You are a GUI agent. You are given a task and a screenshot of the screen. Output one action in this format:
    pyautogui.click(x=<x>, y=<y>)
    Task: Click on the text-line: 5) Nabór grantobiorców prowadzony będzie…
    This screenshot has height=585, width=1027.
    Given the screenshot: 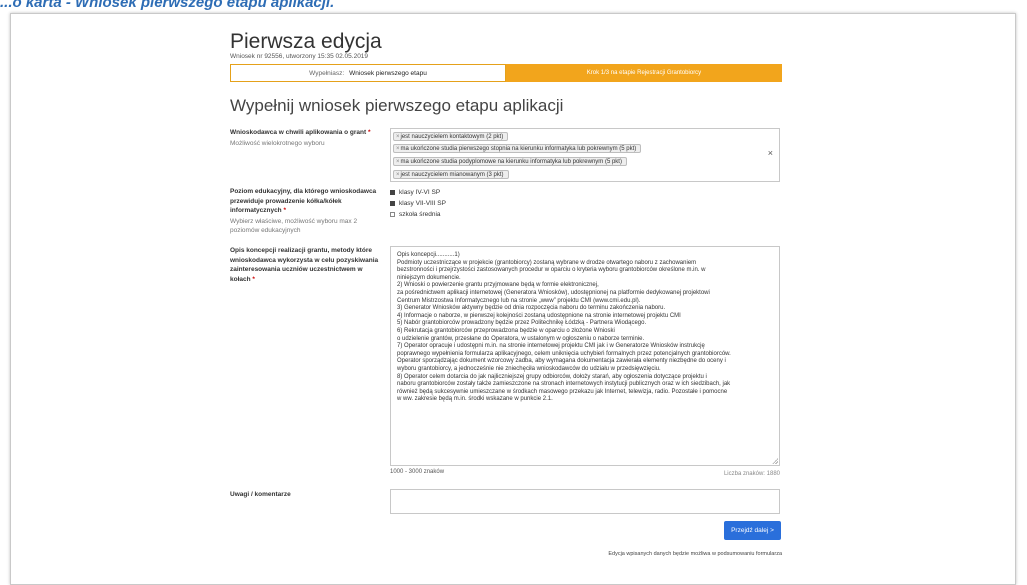 What is the action you would take?
    pyautogui.click(x=522, y=323)
    